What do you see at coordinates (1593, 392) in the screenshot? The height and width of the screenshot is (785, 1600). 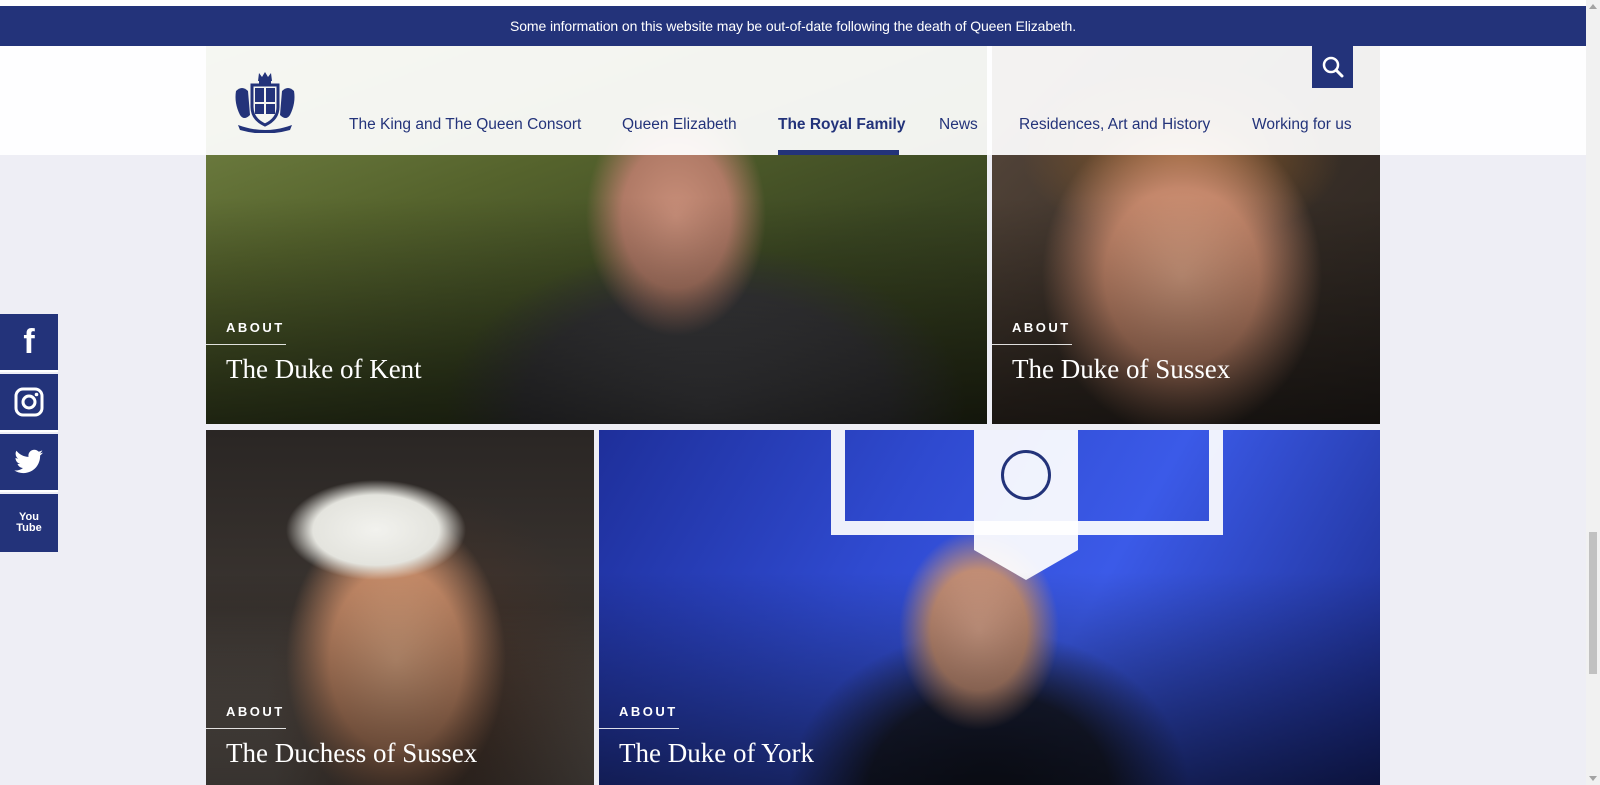 I see `page-scrollbar` at bounding box center [1593, 392].